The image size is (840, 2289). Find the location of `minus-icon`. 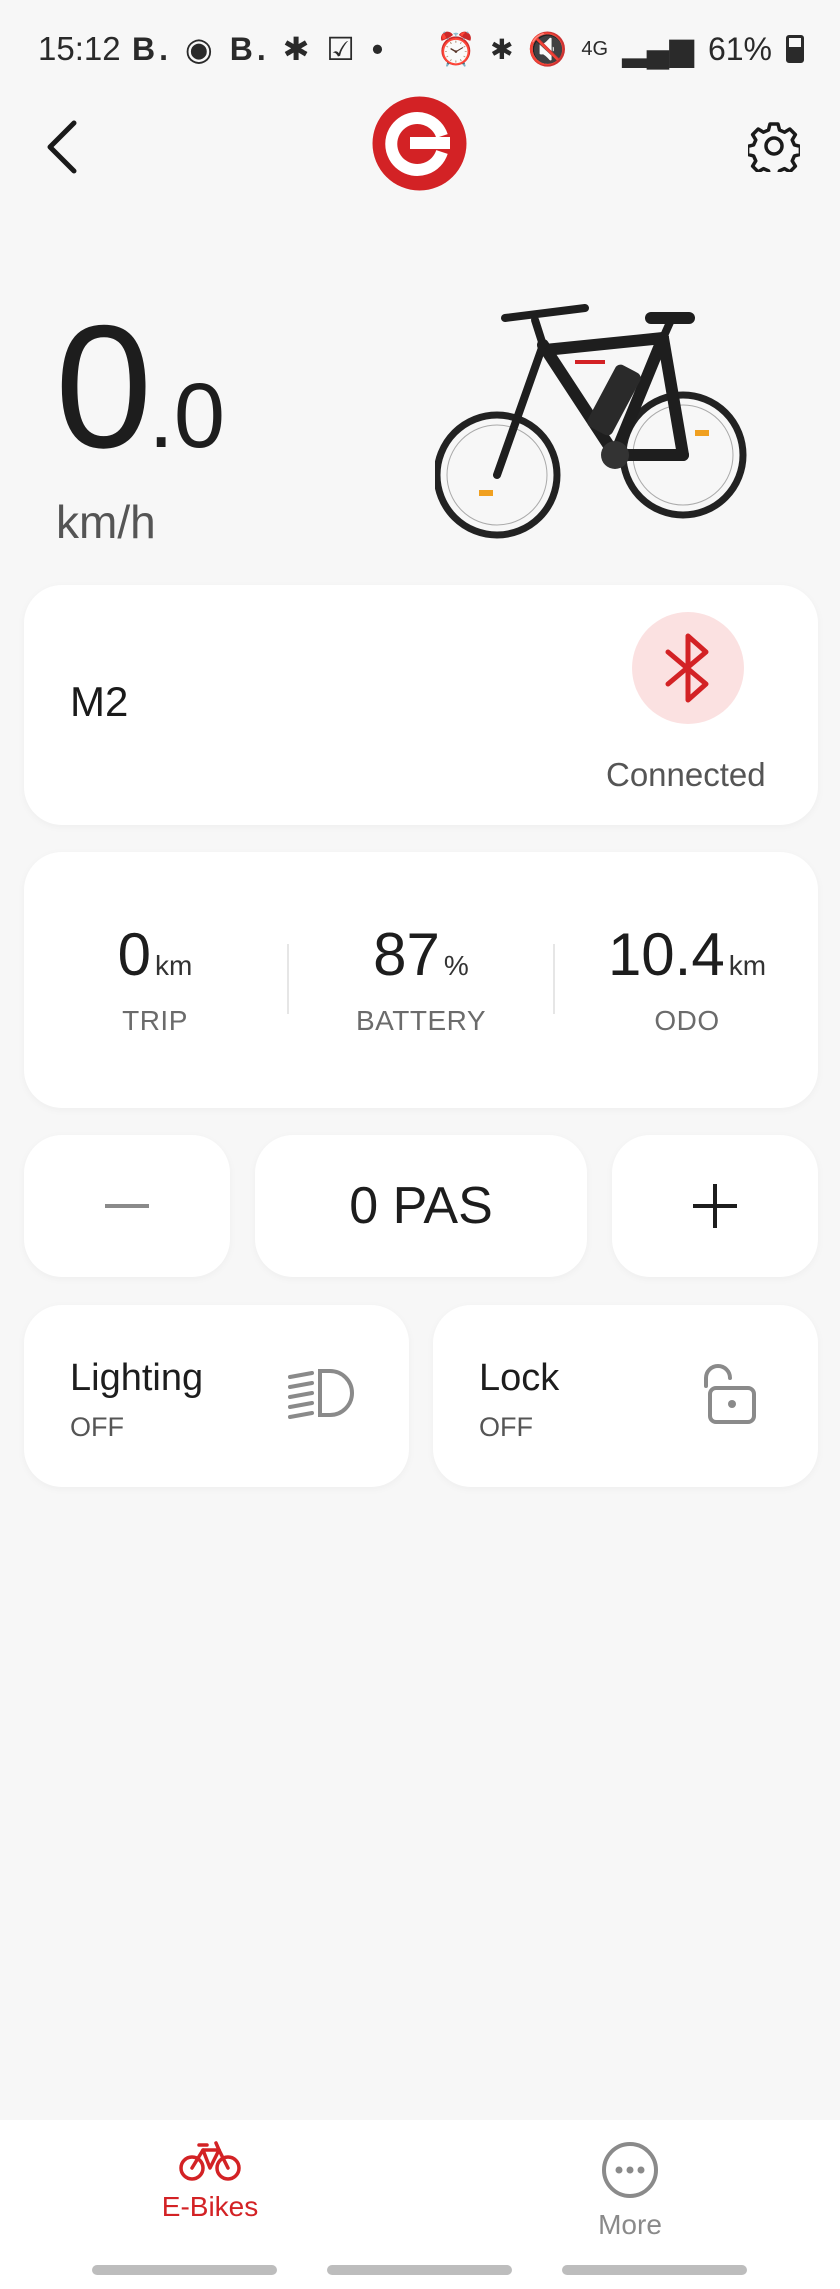

minus-icon is located at coordinates (127, 1206).